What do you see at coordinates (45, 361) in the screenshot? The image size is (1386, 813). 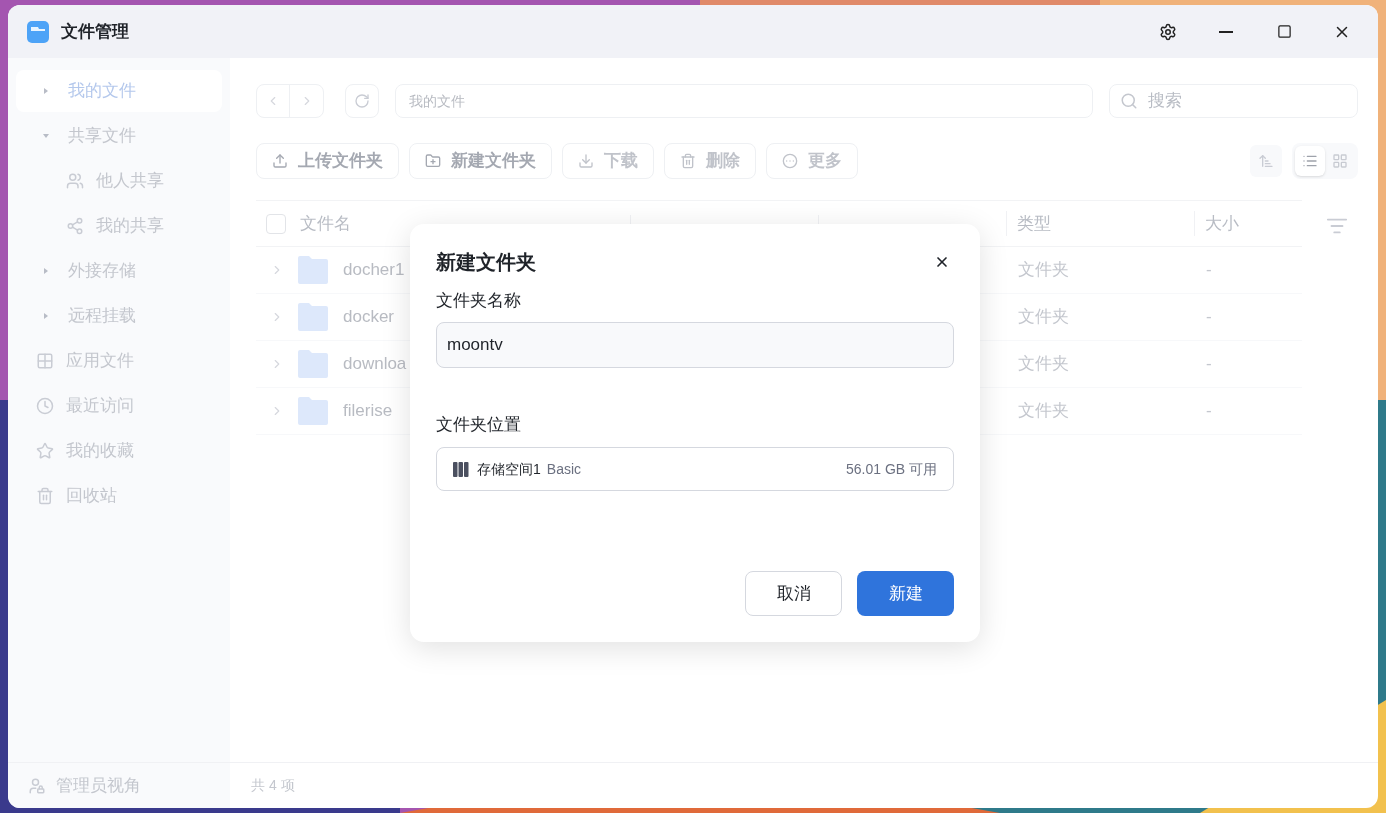 I see `apps-icon` at bounding box center [45, 361].